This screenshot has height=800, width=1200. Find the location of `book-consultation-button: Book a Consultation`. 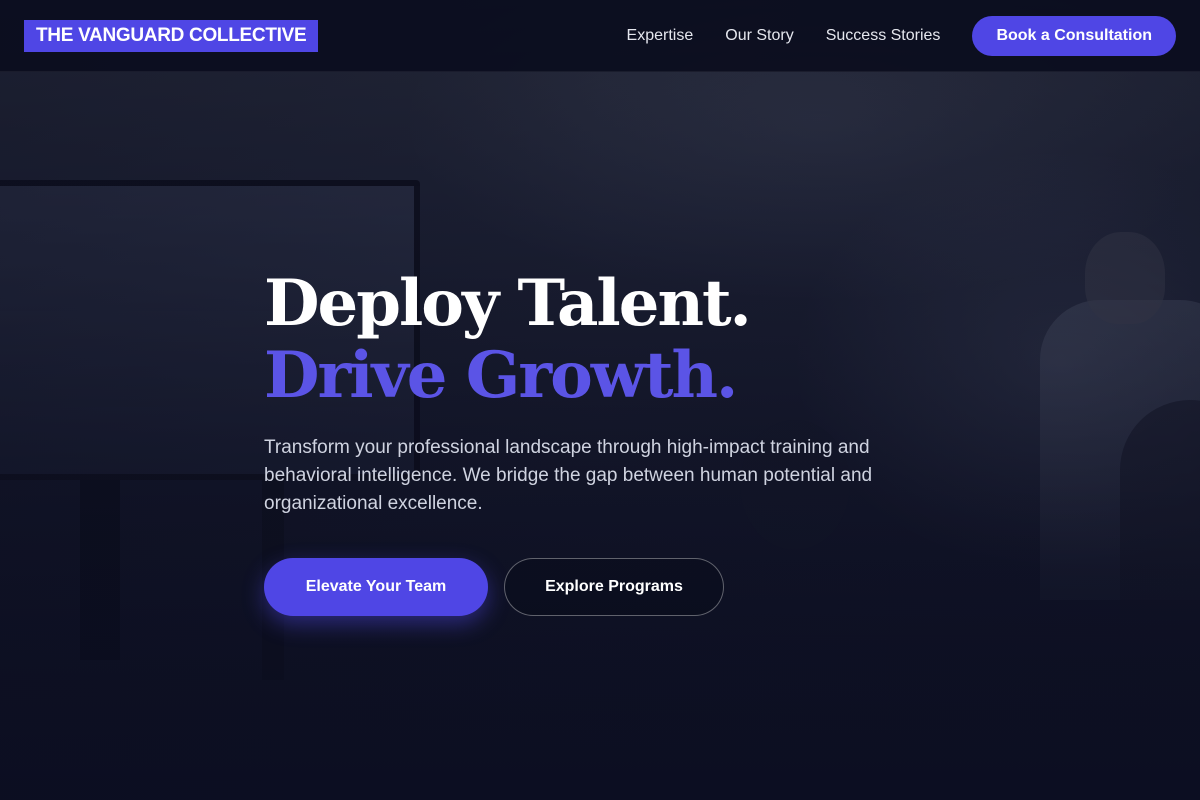

book-consultation-button: Book a Consultation is located at coordinates (1074, 35).